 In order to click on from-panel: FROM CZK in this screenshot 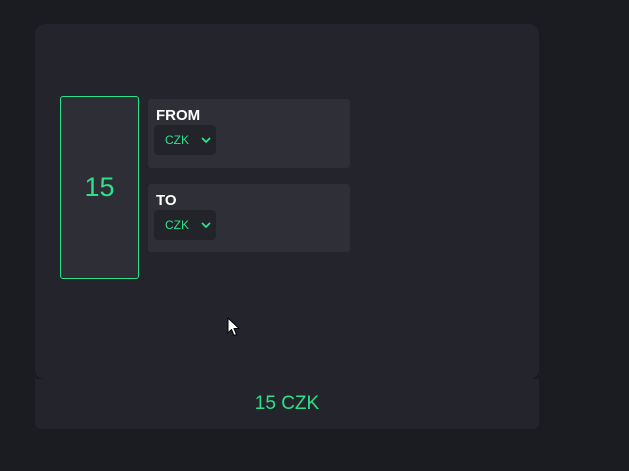, I will do `click(249, 133)`.